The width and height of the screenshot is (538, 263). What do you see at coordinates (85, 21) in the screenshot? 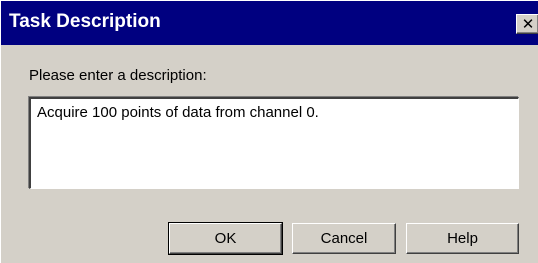
I see `dialog-title: Task Description` at bounding box center [85, 21].